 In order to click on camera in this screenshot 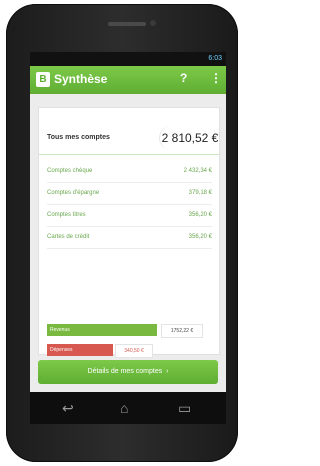, I will do `click(153, 23)`.